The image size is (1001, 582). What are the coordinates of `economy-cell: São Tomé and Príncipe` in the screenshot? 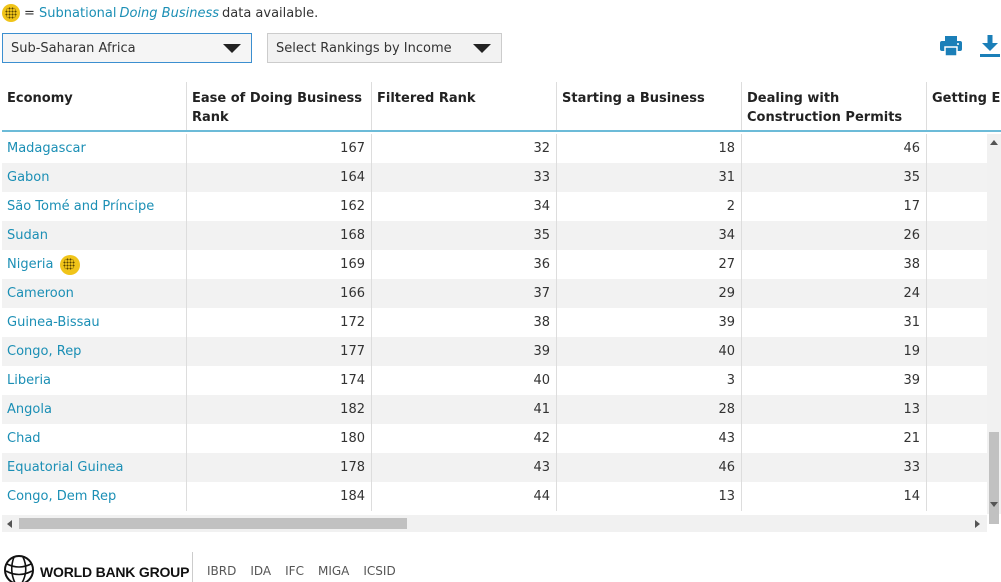 It's located at (94, 206).